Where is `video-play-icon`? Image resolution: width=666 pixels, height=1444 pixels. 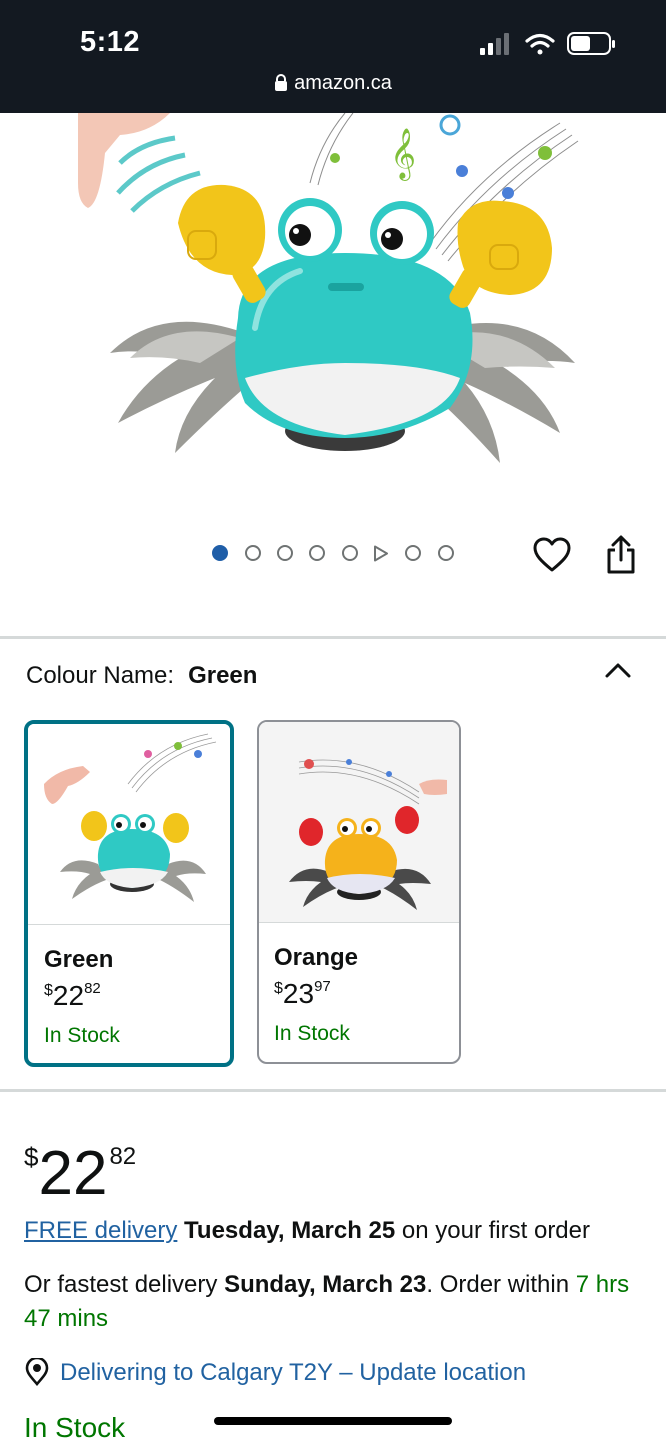 video-play-icon is located at coordinates (381, 553).